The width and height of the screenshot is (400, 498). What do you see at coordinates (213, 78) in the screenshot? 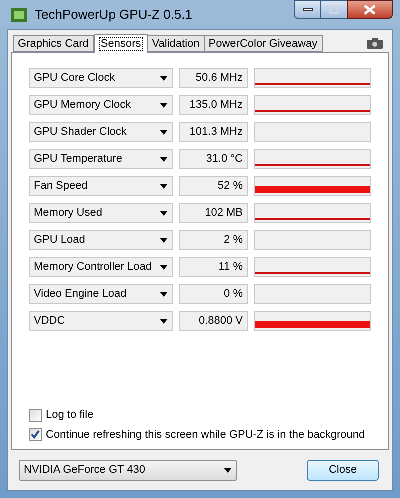
I see `sensor-reading: 50.6 MHz` at bounding box center [213, 78].